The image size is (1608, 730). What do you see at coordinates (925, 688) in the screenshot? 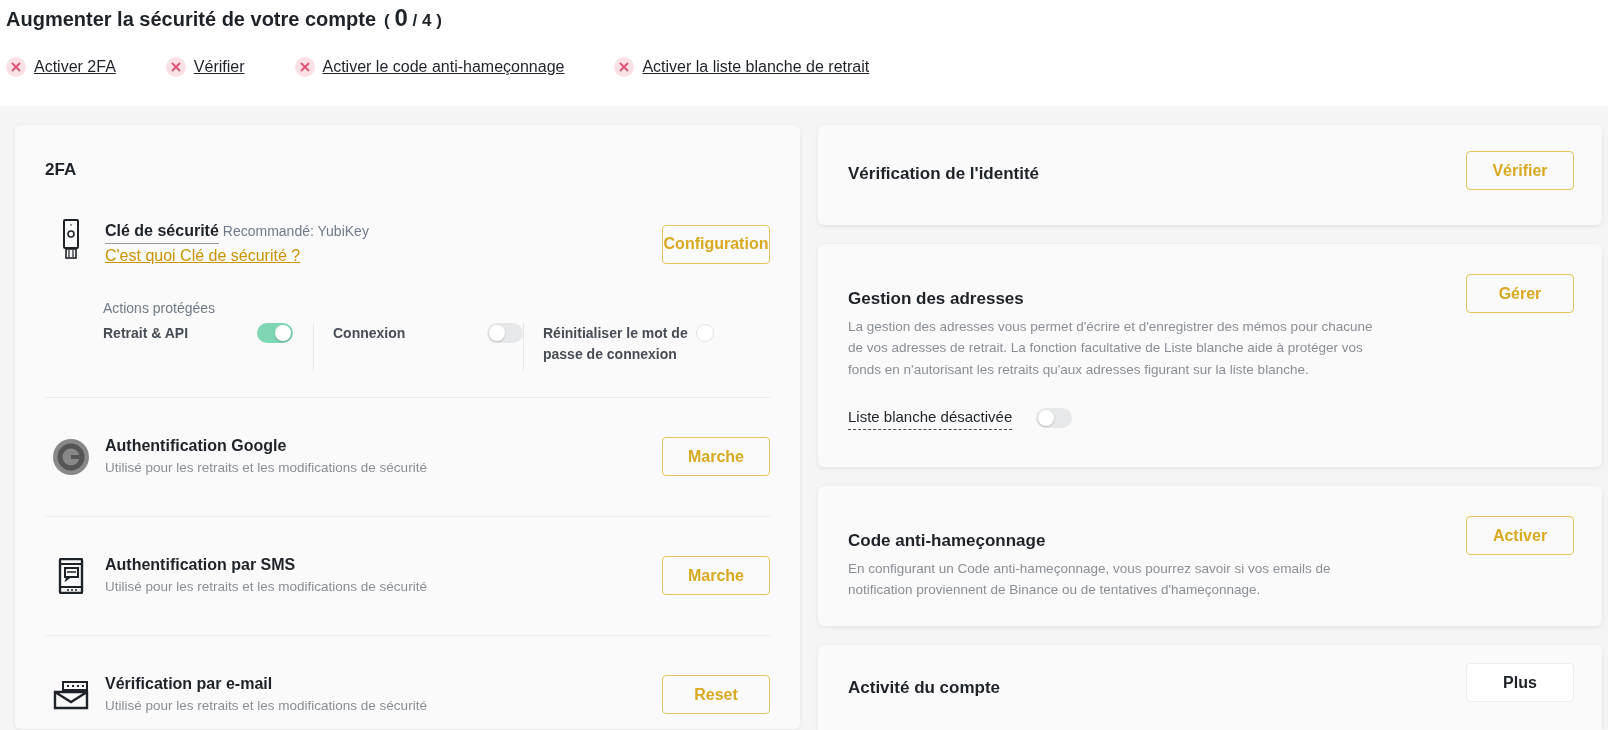
I see `panel-title: Activité du compte` at bounding box center [925, 688].